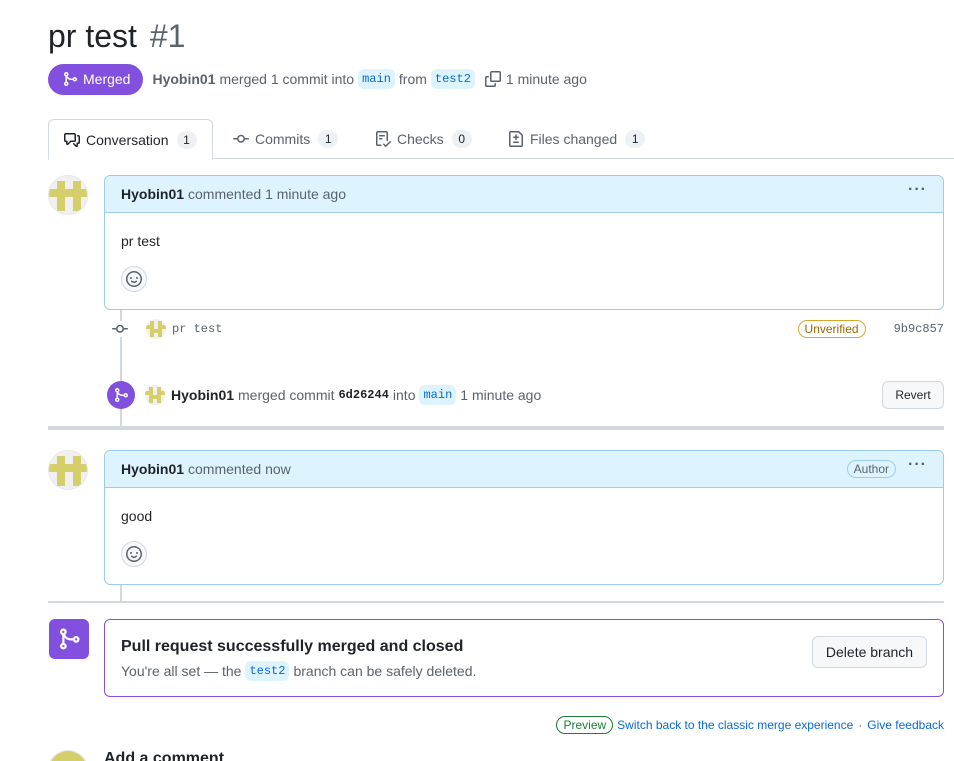 This screenshot has width=954, height=761. I want to click on merge-summary-text: merged 1 commit into, so click(287, 79).